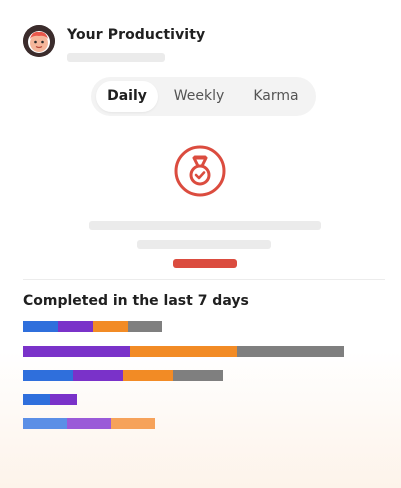 The width and height of the screenshot is (401, 488). Describe the element at coordinates (199, 96) in the screenshot. I see `tab-weekly: Weekly` at that location.